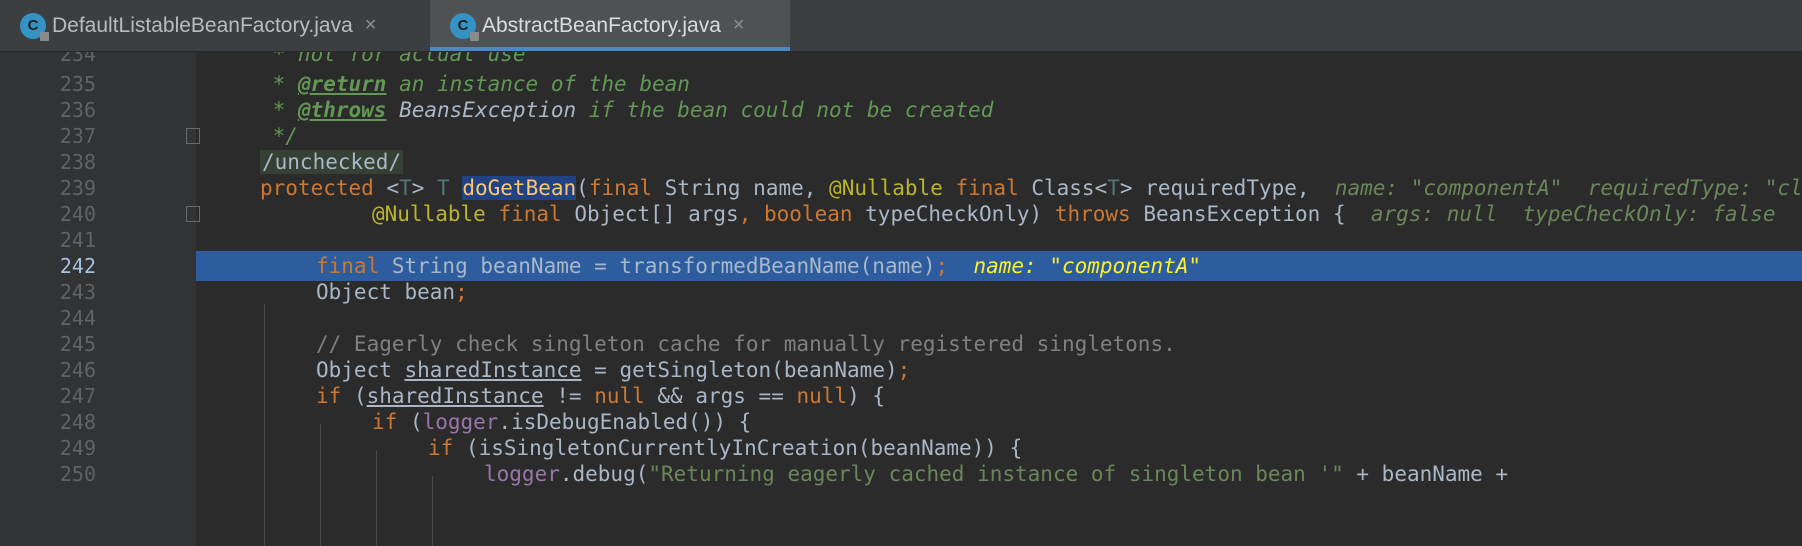 The height and width of the screenshot is (546, 1802). I want to click on code-text: * not for actual use, so click(393, 59).